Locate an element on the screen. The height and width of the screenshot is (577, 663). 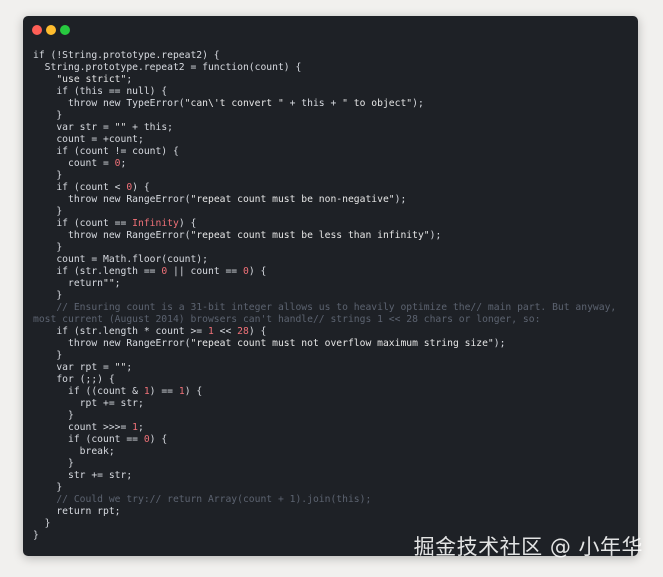
maximize-dot-icon is located at coordinates (65, 30).